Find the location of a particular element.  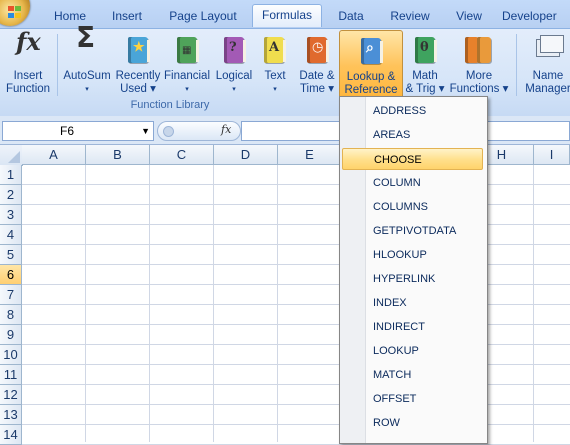

row-header-9: 9 is located at coordinates (11, 335).